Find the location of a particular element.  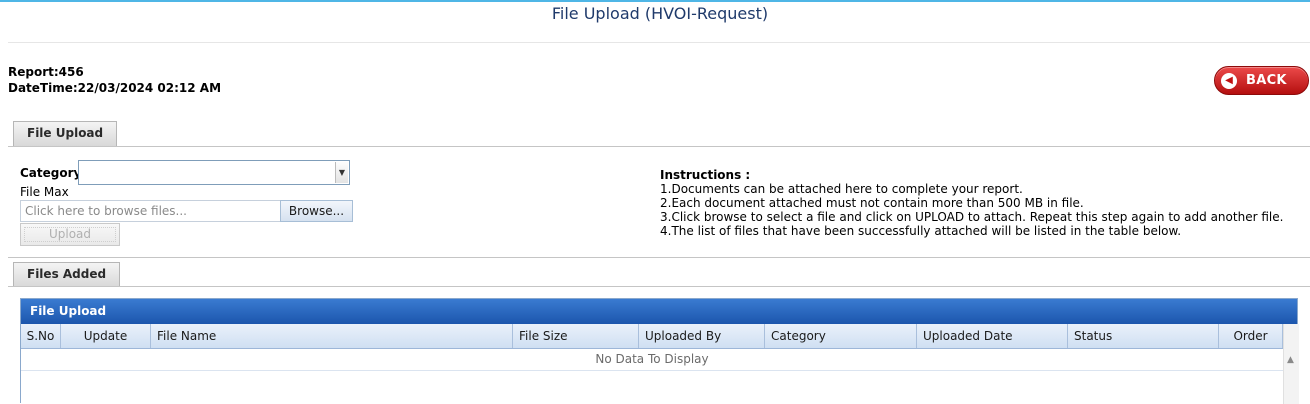

report-datetime: DateTime:22/03/2024 02:12 AM is located at coordinates (115, 88).